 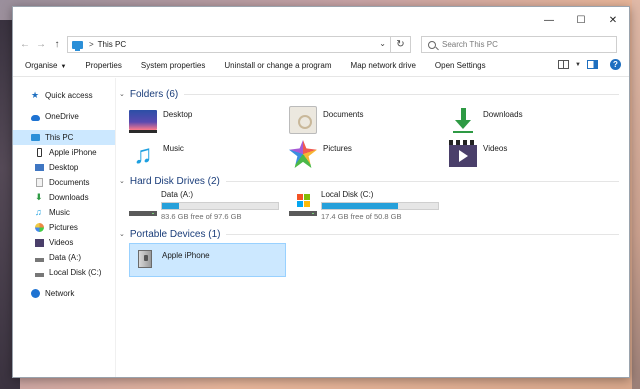 I want to click on star-icon: ★, so click(x=35, y=95).